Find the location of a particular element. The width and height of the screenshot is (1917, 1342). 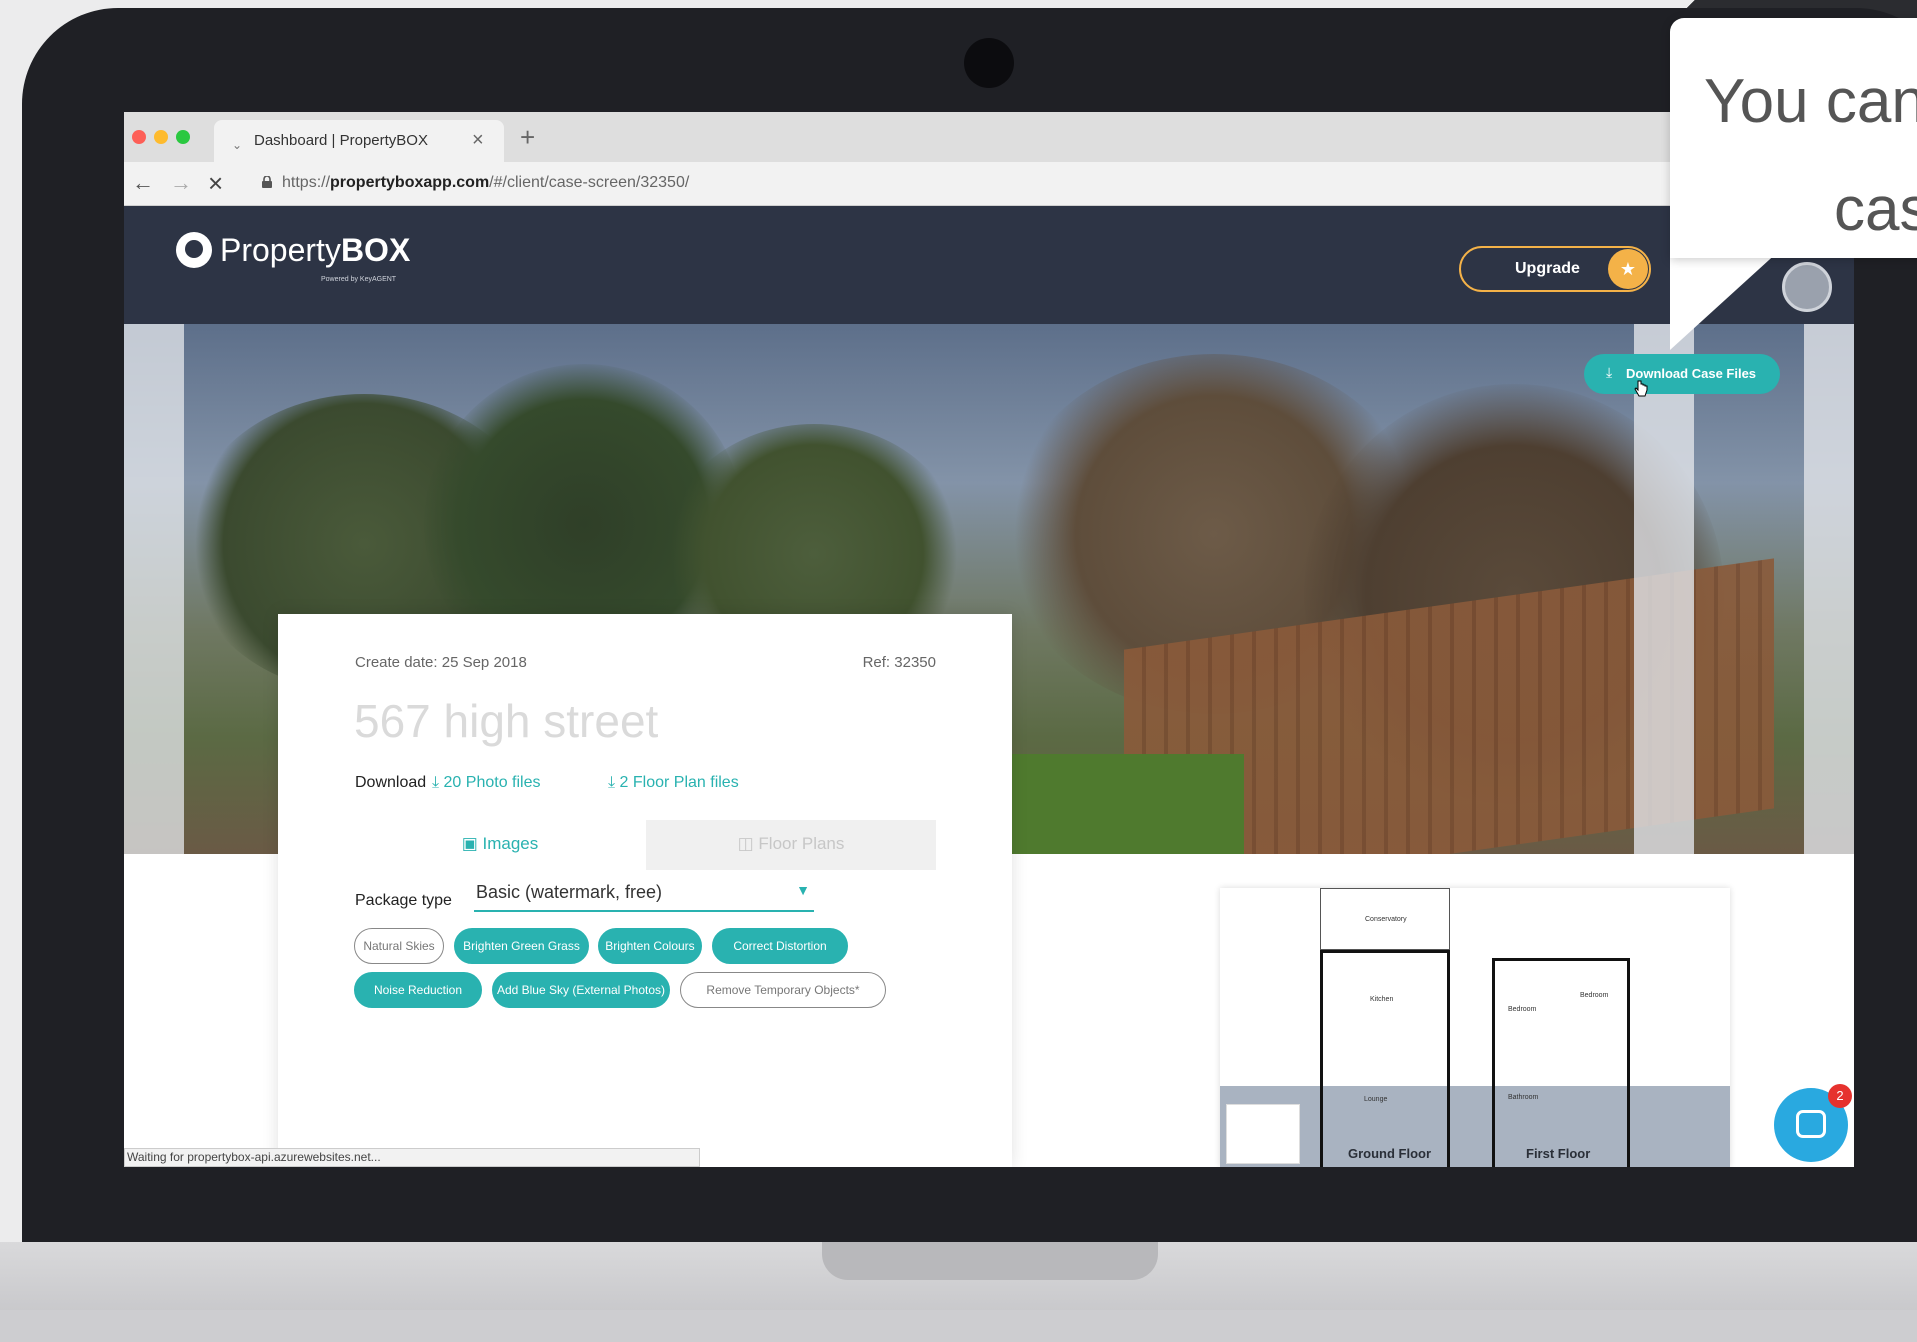

callout-text-line1: You can is located at coordinates (1810, 101).